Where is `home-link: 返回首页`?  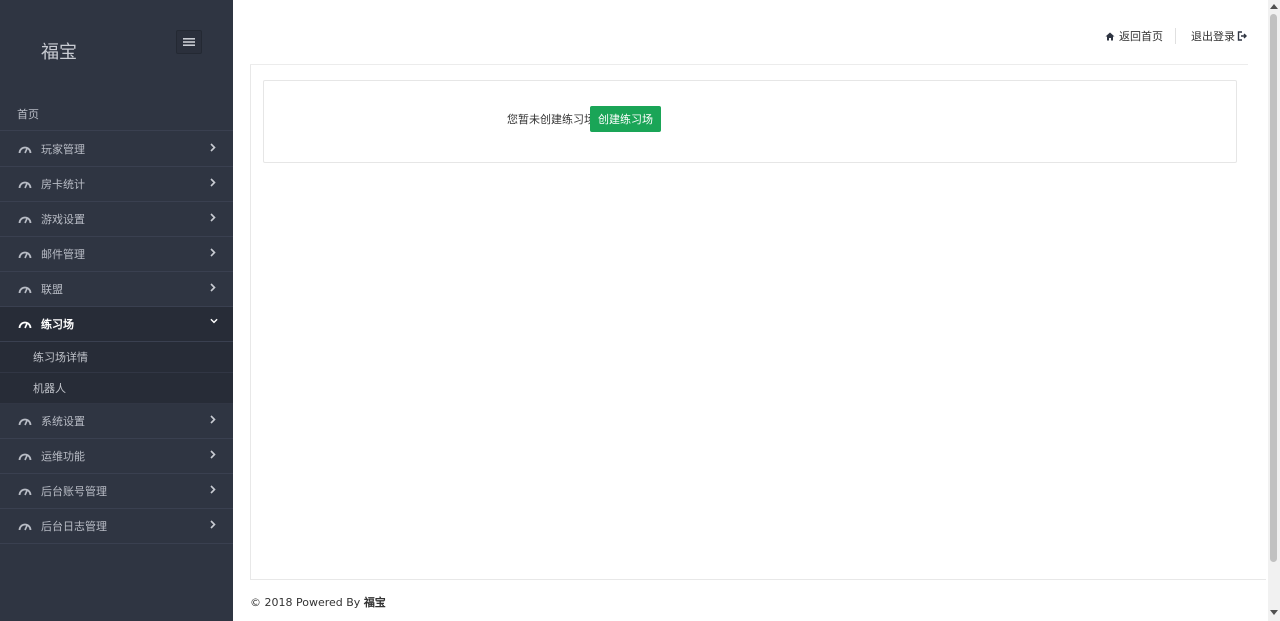 home-link: 返回首页 is located at coordinates (1134, 36).